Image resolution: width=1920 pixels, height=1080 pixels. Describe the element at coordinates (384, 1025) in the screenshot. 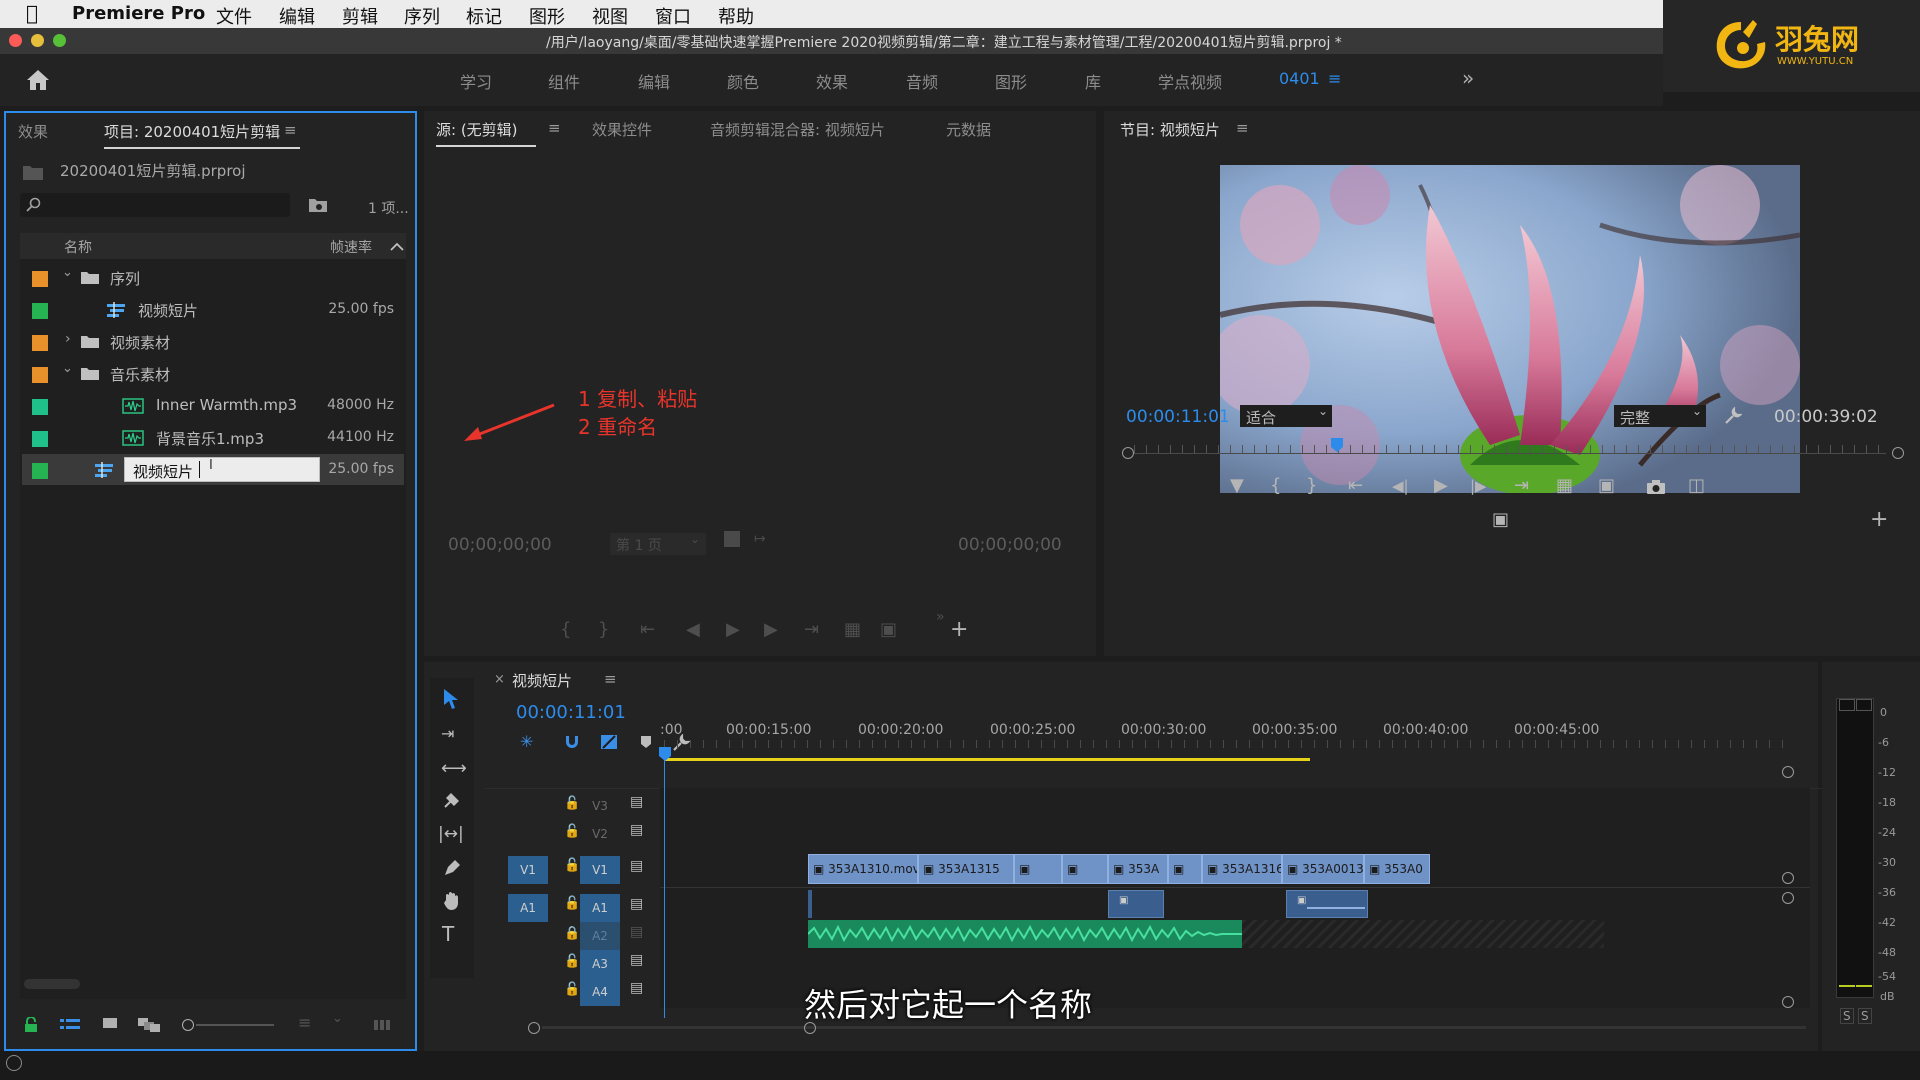

I see `automate-to-sequence-icon` at that location.